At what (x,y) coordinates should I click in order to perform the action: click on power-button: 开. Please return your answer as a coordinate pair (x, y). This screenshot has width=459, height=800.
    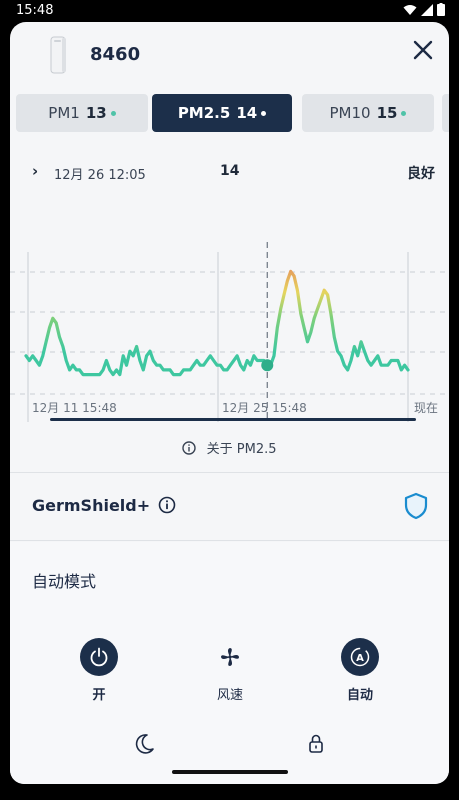
    Looking at the image, I should click on (99, 670).